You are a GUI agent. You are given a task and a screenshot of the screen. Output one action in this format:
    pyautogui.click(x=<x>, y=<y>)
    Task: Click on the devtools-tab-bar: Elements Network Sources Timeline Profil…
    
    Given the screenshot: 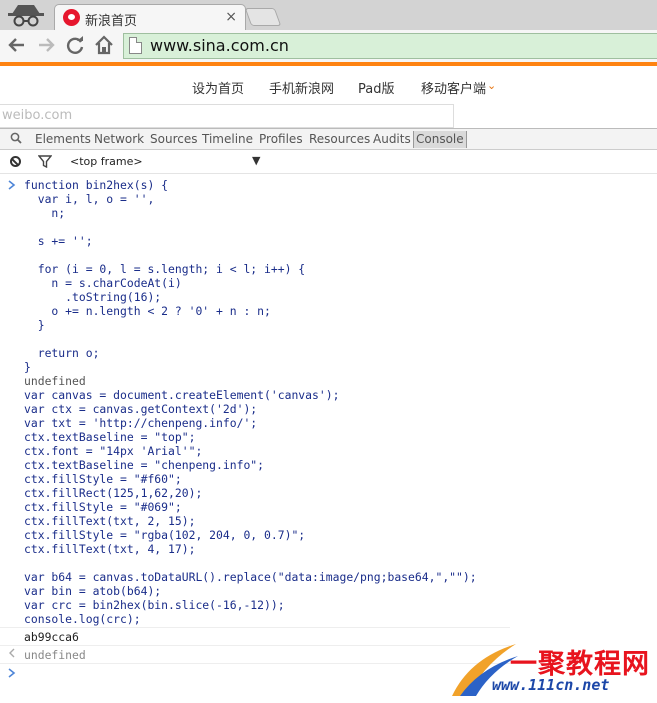 What is the action you would take?
    pyautogui.click(x=328, y=139)
    